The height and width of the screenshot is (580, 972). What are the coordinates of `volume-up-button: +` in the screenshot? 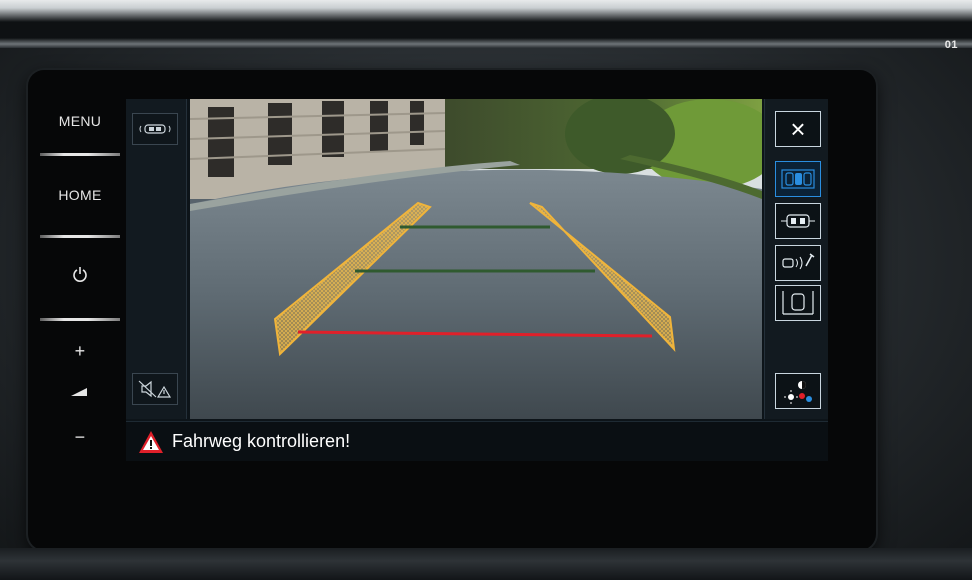 It's located at (80, 351).